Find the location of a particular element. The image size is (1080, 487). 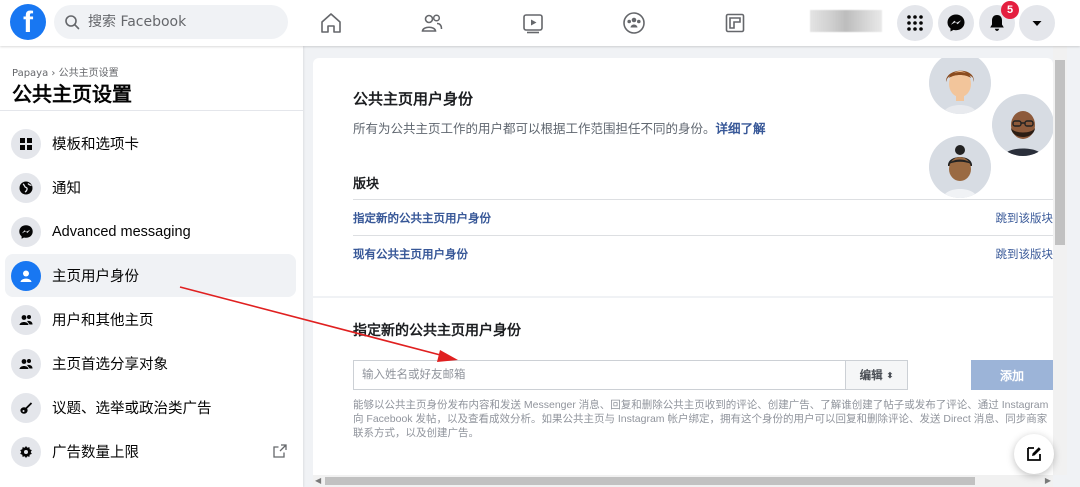

select-arrows-icon: ⬍ is located at coordinates (890, 375).